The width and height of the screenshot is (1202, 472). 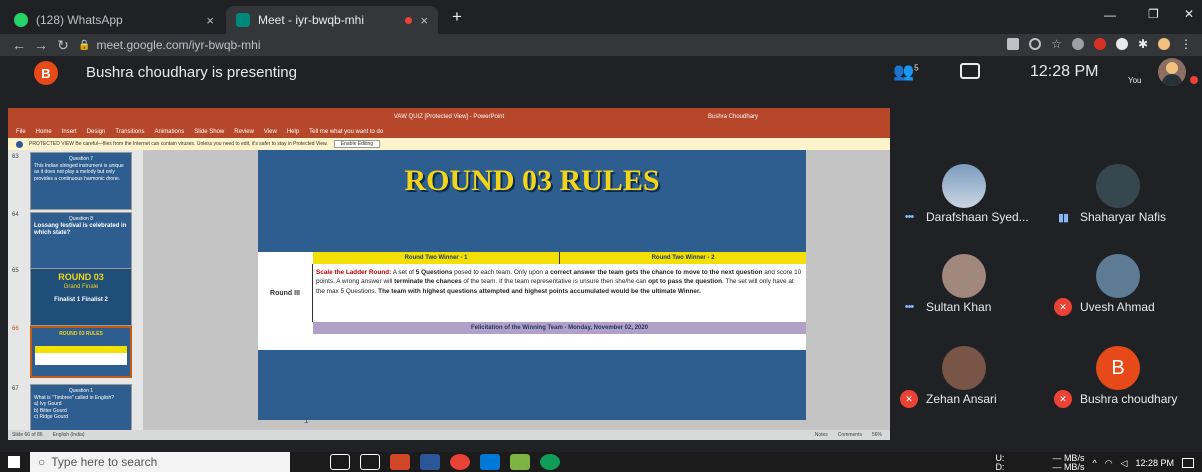 I want to click on participant-tile: B ✕ Bushra choudhary, so click(x=1125, y=376).